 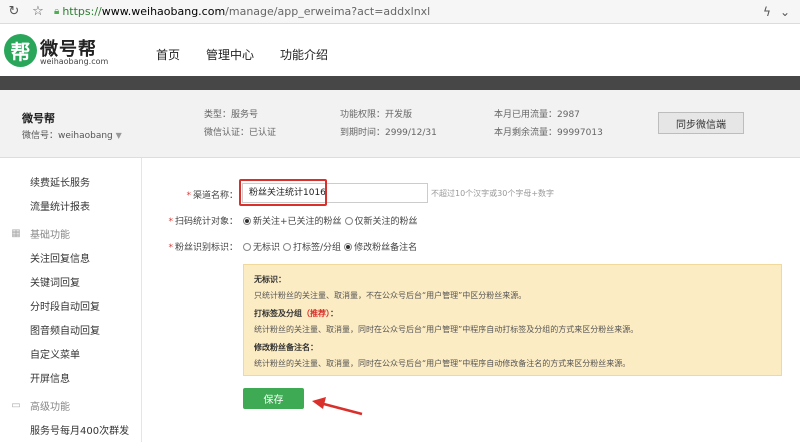 I want to click on info-tag-title: 打标签及分组（推荐）：, so click(x=296, y=313).